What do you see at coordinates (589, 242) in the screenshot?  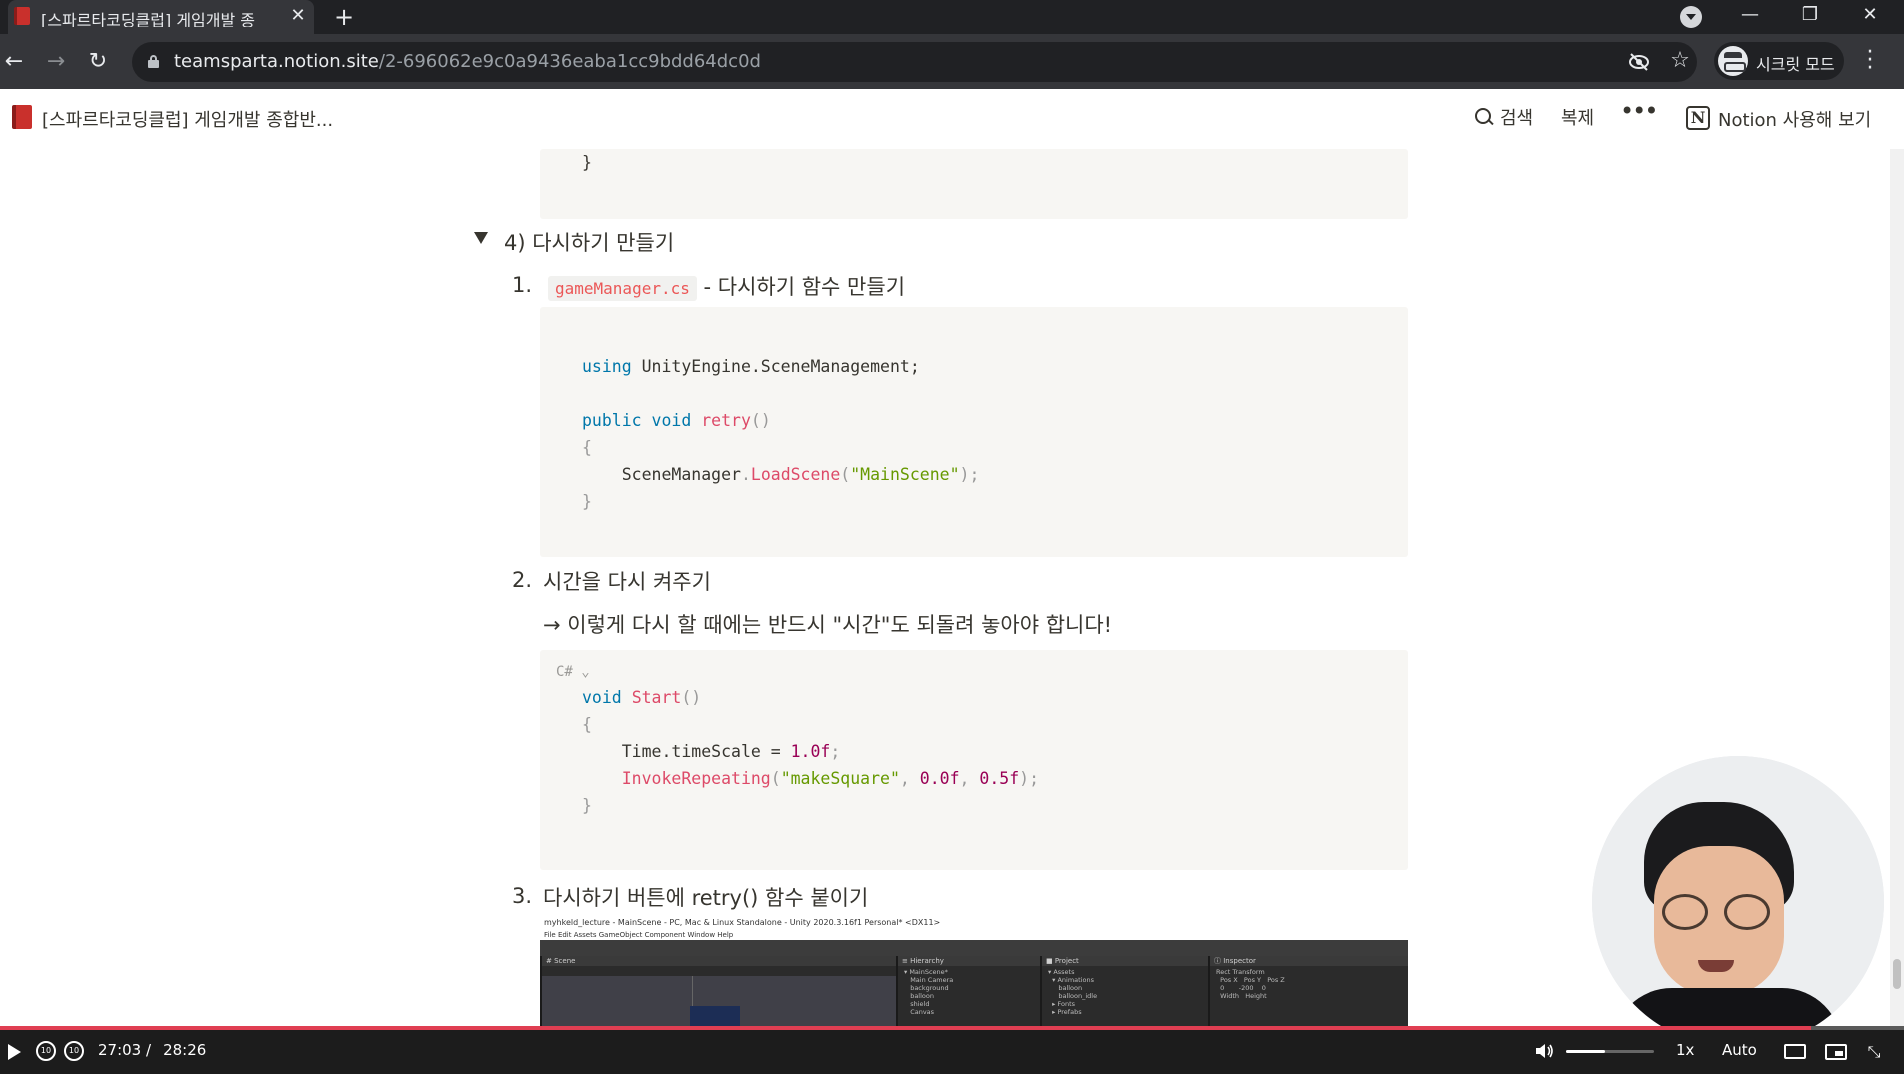 I see `toggle-heading: 4) 다시하기 만들기` at bounding box center [589, 242].